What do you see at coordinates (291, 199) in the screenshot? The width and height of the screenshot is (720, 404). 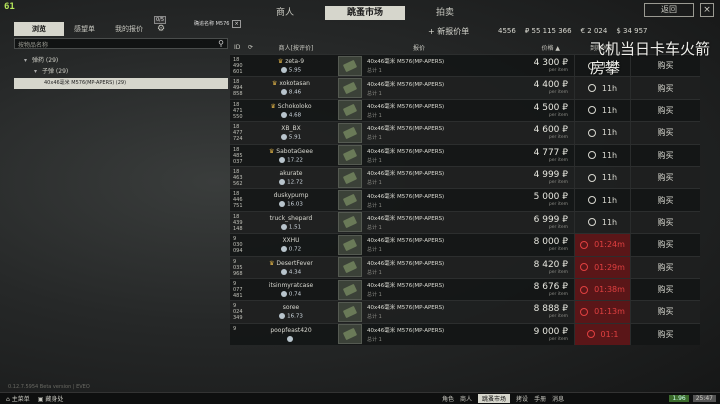 I see `seller-cell: duskypump 16.03` at bounding box center [291, 199].